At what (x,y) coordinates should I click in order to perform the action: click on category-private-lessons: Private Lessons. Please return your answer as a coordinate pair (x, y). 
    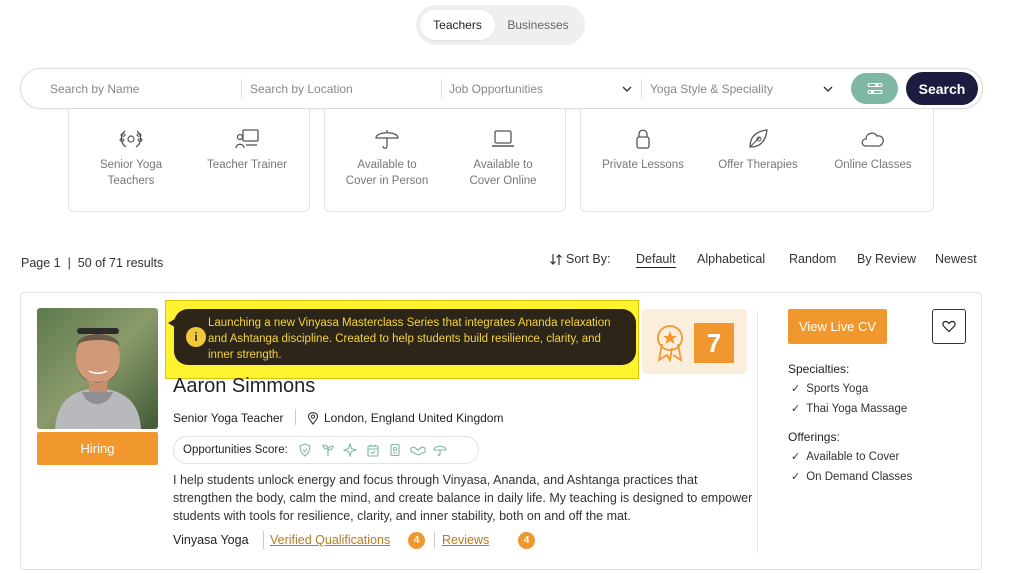
    Looking at the image, I should click on (643, 150).